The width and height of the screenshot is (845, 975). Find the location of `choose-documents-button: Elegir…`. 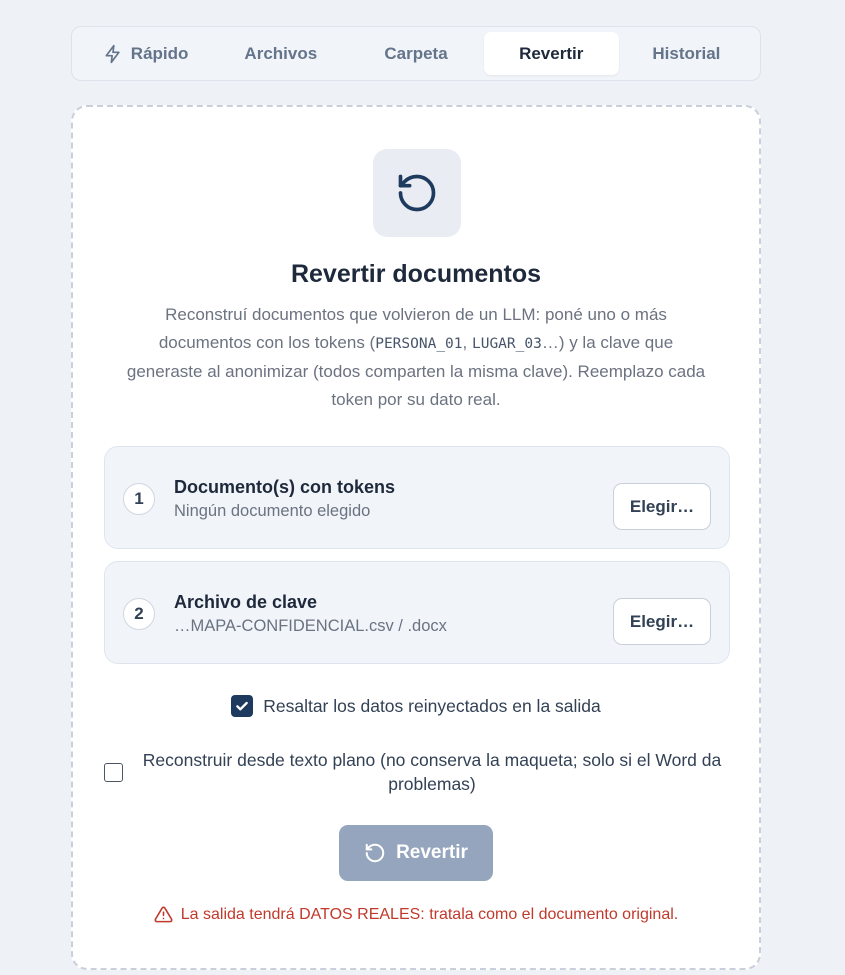

choose-documents-button: Elegir… is located at coordinates (662, 506).